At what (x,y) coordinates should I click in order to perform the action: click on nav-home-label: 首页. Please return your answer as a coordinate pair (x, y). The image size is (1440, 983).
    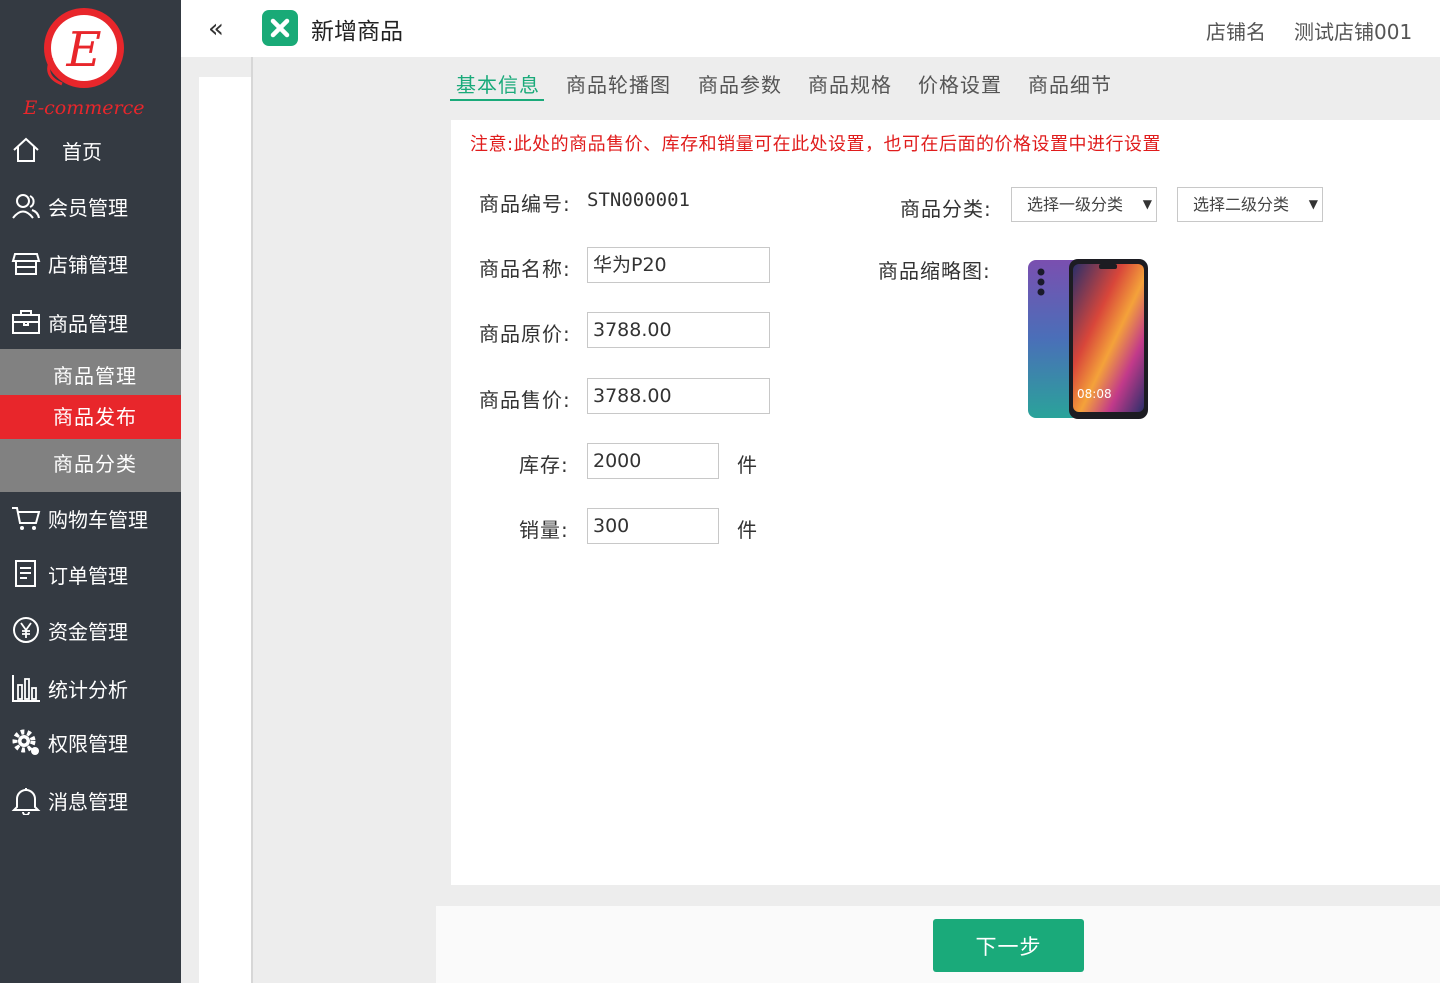
    Looking at the image, I should click on (82, 151).